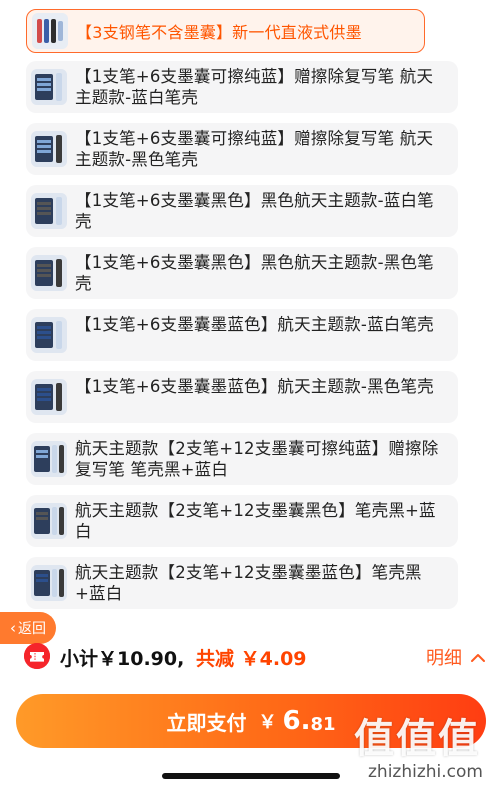 The height and width of the screenshot is (790, 500). Describe the element at coordinates (425, 772) in the screenshot. I see `watermark-domain: zhizhizhi.com` at that location.